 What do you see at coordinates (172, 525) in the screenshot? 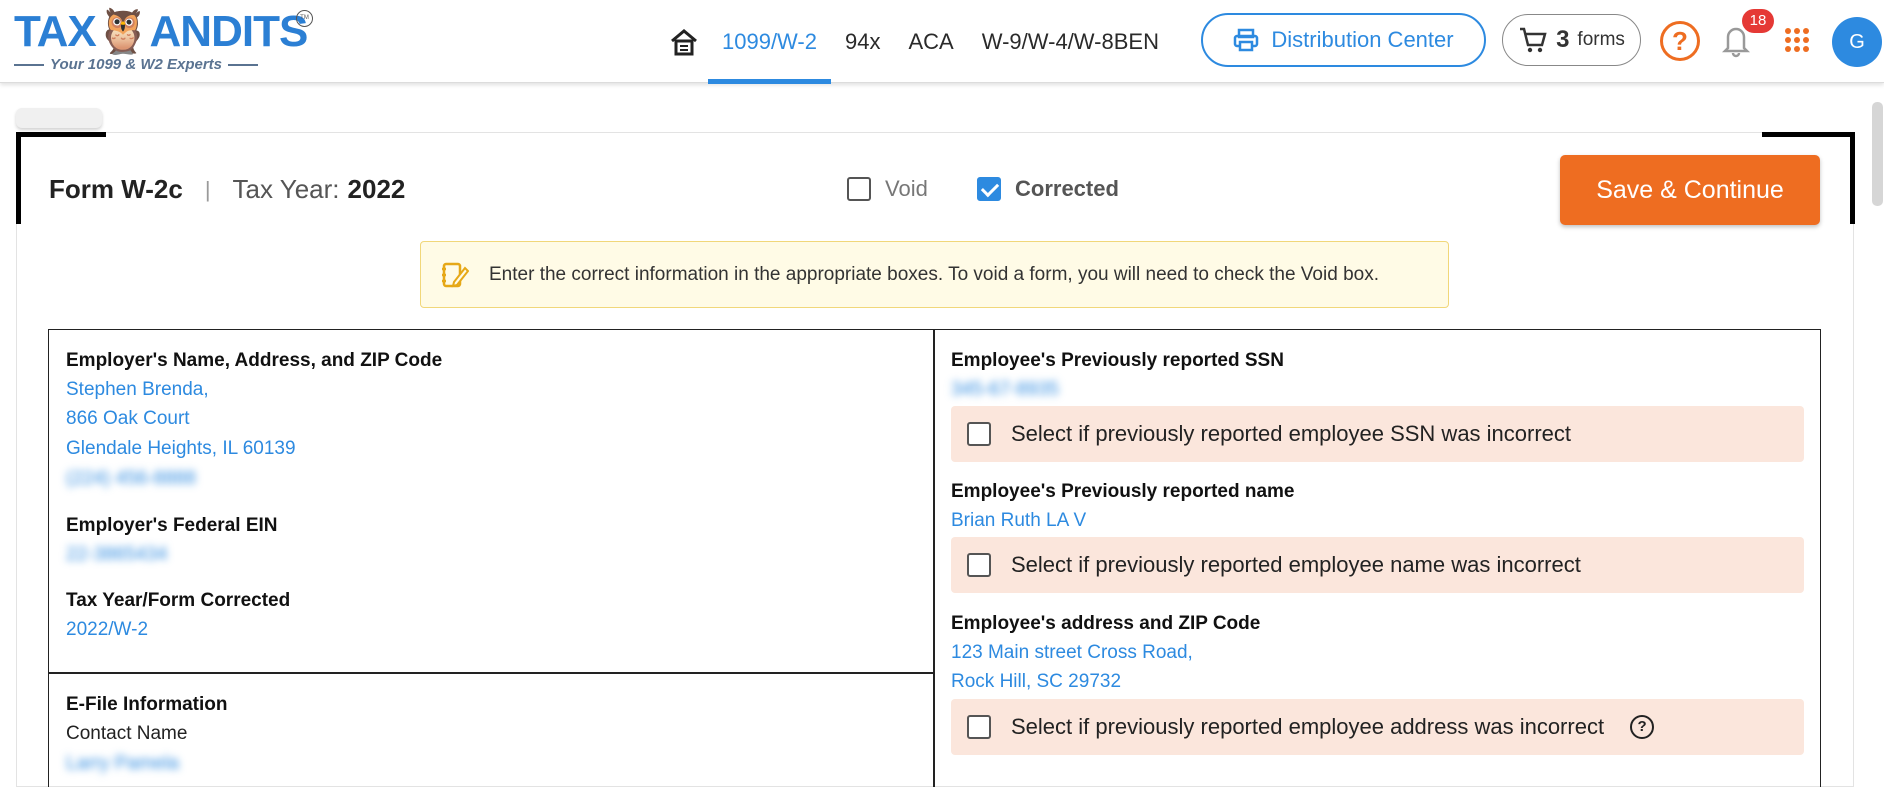
I see `employer-ein-label: Employer's Federal EIN` at bounding box center [172, 525].